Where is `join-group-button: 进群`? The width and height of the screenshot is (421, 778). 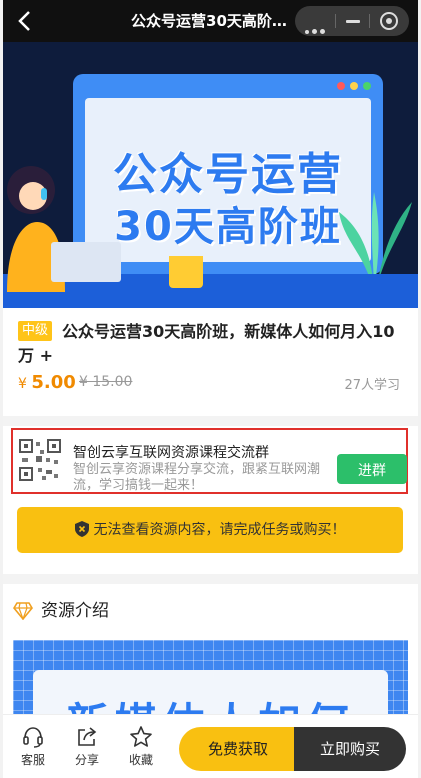 join-group-button: 进群 is located at coordinates (372, 469).